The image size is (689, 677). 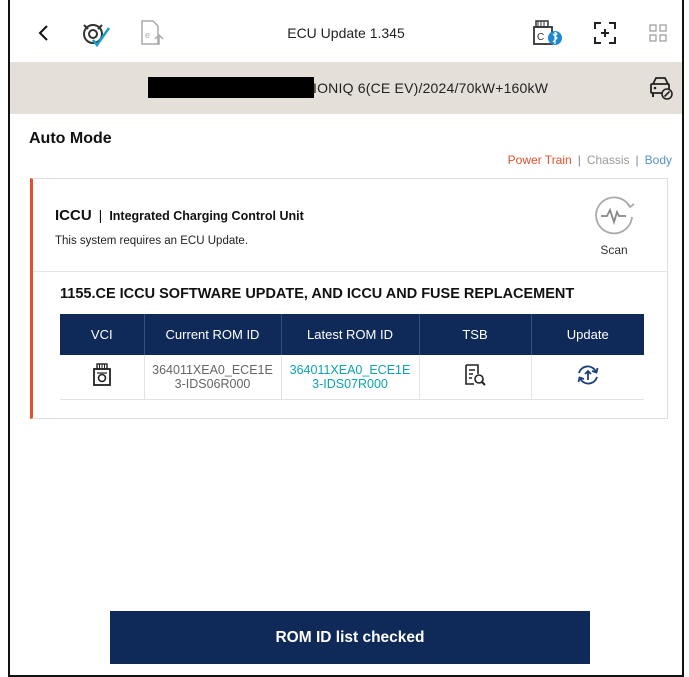 I want to click on redacted-vin, so click(x=231, y=87).